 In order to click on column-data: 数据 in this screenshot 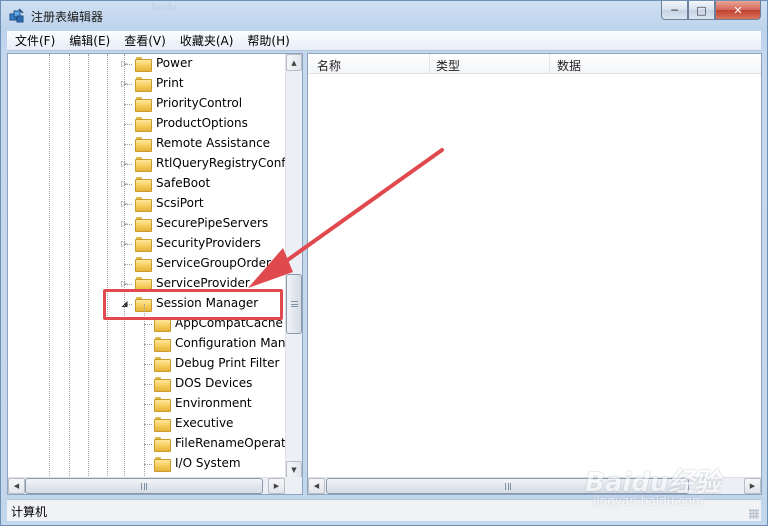, I will do `click(569, 65)`.